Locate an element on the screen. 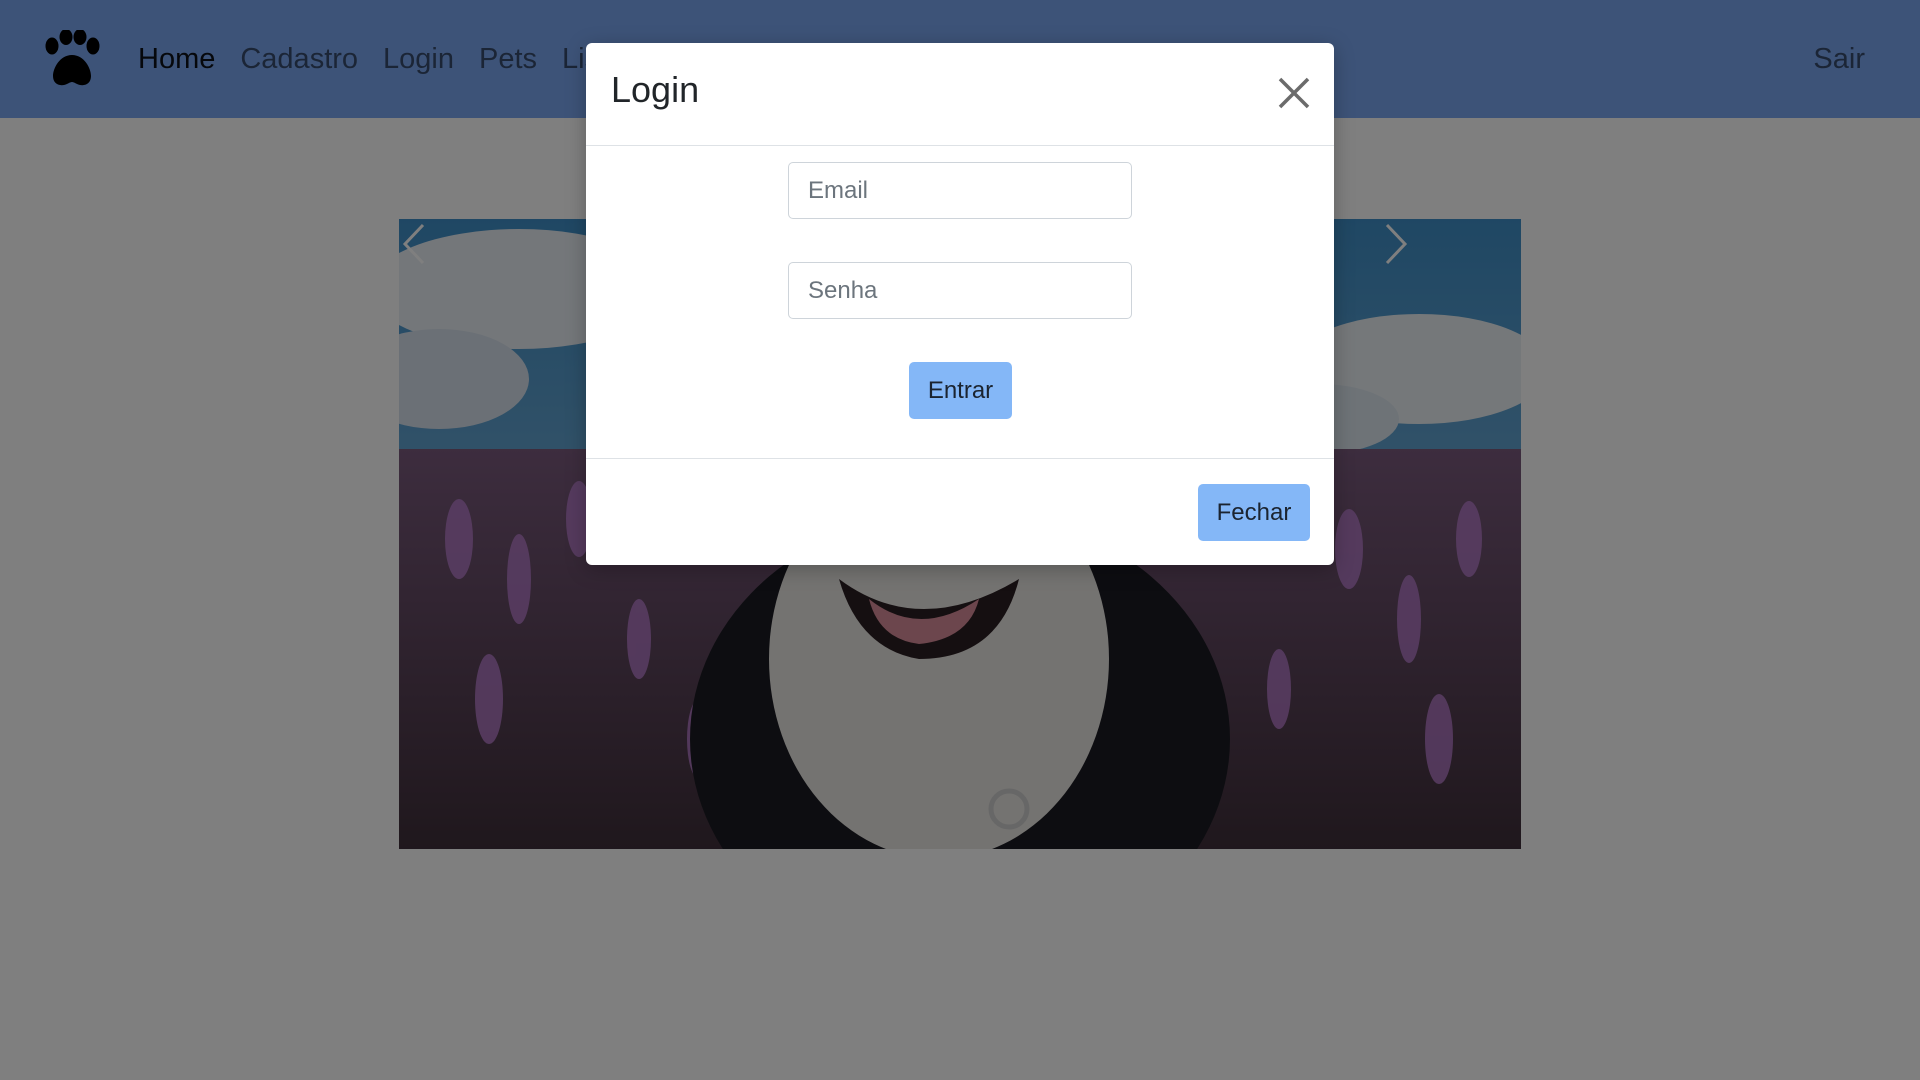 This screenshot has height=1080, width=1920. close-icon is located at coordinates (1294, 93).